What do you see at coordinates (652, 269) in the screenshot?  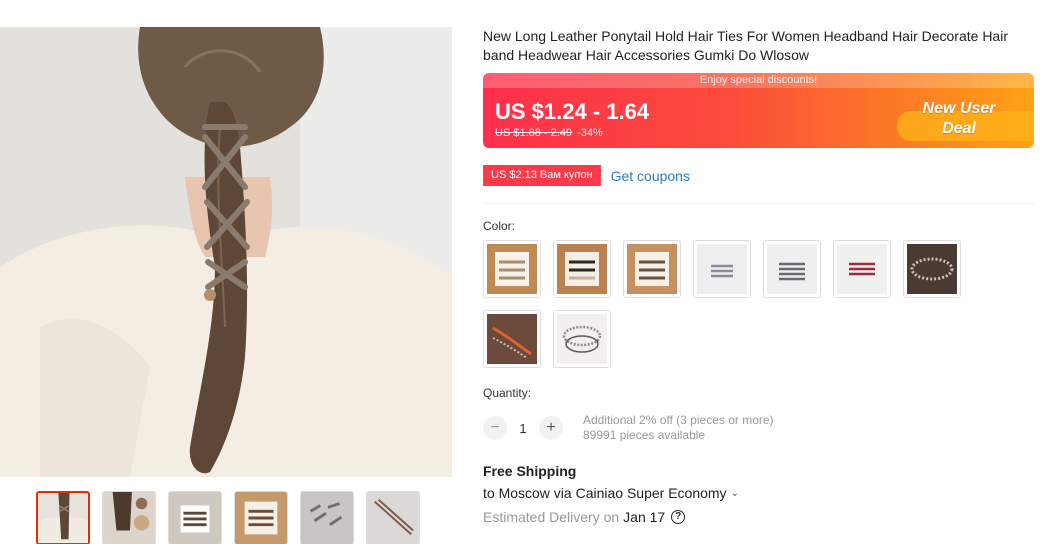 I see `color-option-brown-ties` at bounding box center [652, 269].